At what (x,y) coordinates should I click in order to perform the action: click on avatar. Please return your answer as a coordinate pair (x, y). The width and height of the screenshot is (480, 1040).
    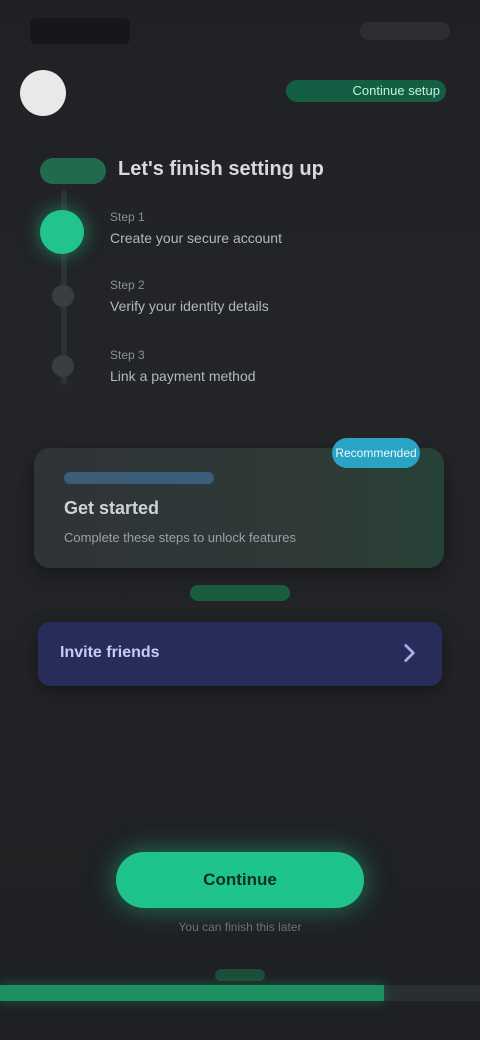
    Looking at the image, I should click on (43, 93).